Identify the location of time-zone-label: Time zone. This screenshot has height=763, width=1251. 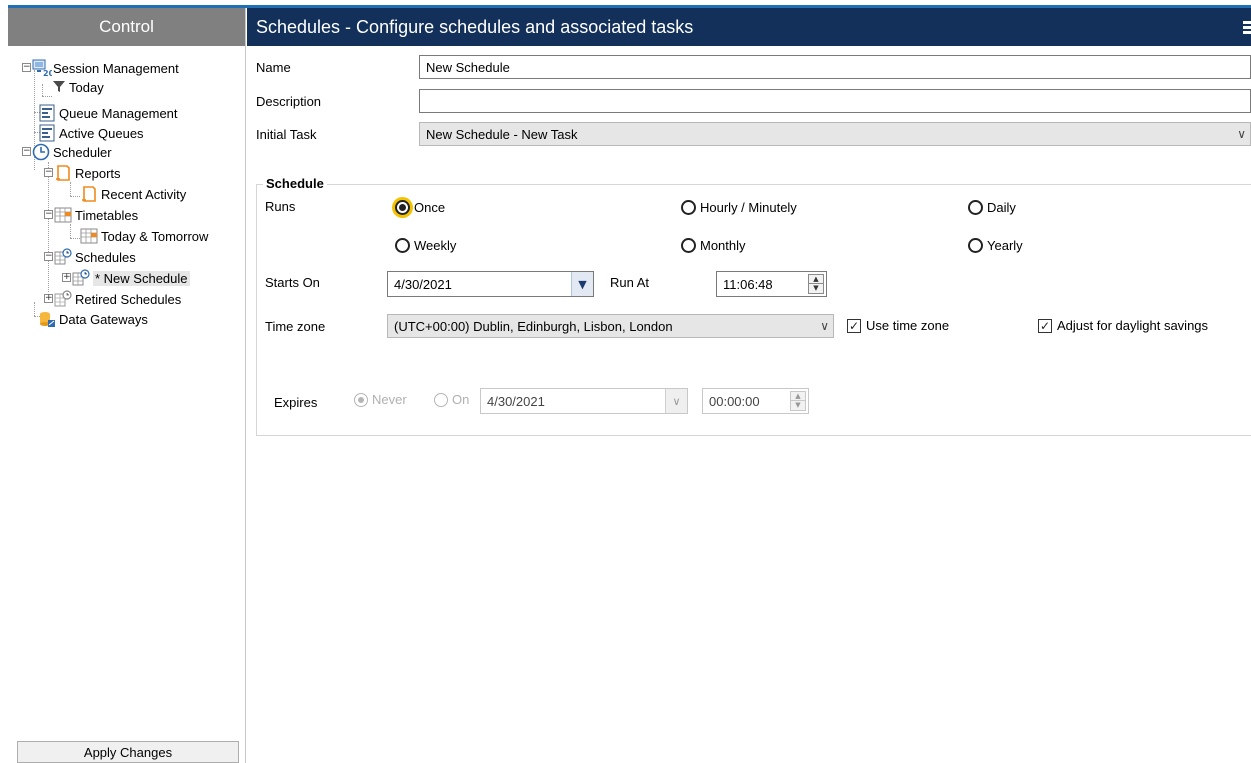
(295, 326).